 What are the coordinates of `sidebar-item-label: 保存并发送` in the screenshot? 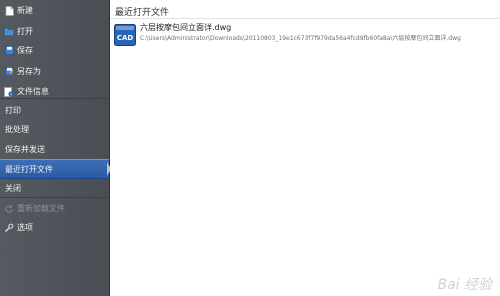 It's located at (25, 149).